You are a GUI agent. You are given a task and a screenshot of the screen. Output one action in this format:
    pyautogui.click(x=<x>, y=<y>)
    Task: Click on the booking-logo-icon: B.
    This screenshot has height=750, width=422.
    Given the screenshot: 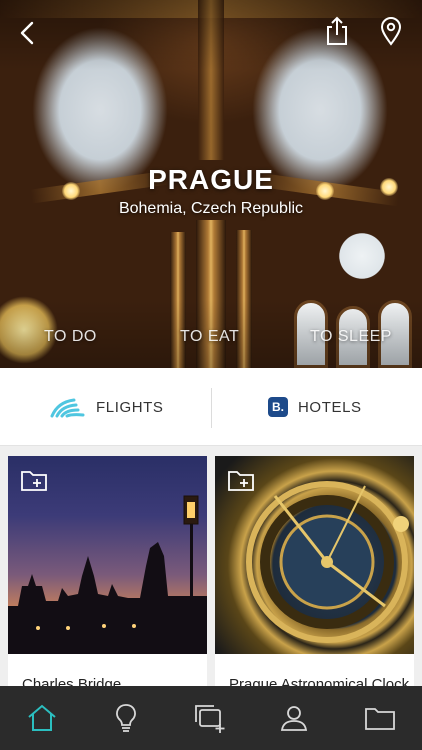 What is the action you would take?
    pyautogui.click(x=278, y=407)
    